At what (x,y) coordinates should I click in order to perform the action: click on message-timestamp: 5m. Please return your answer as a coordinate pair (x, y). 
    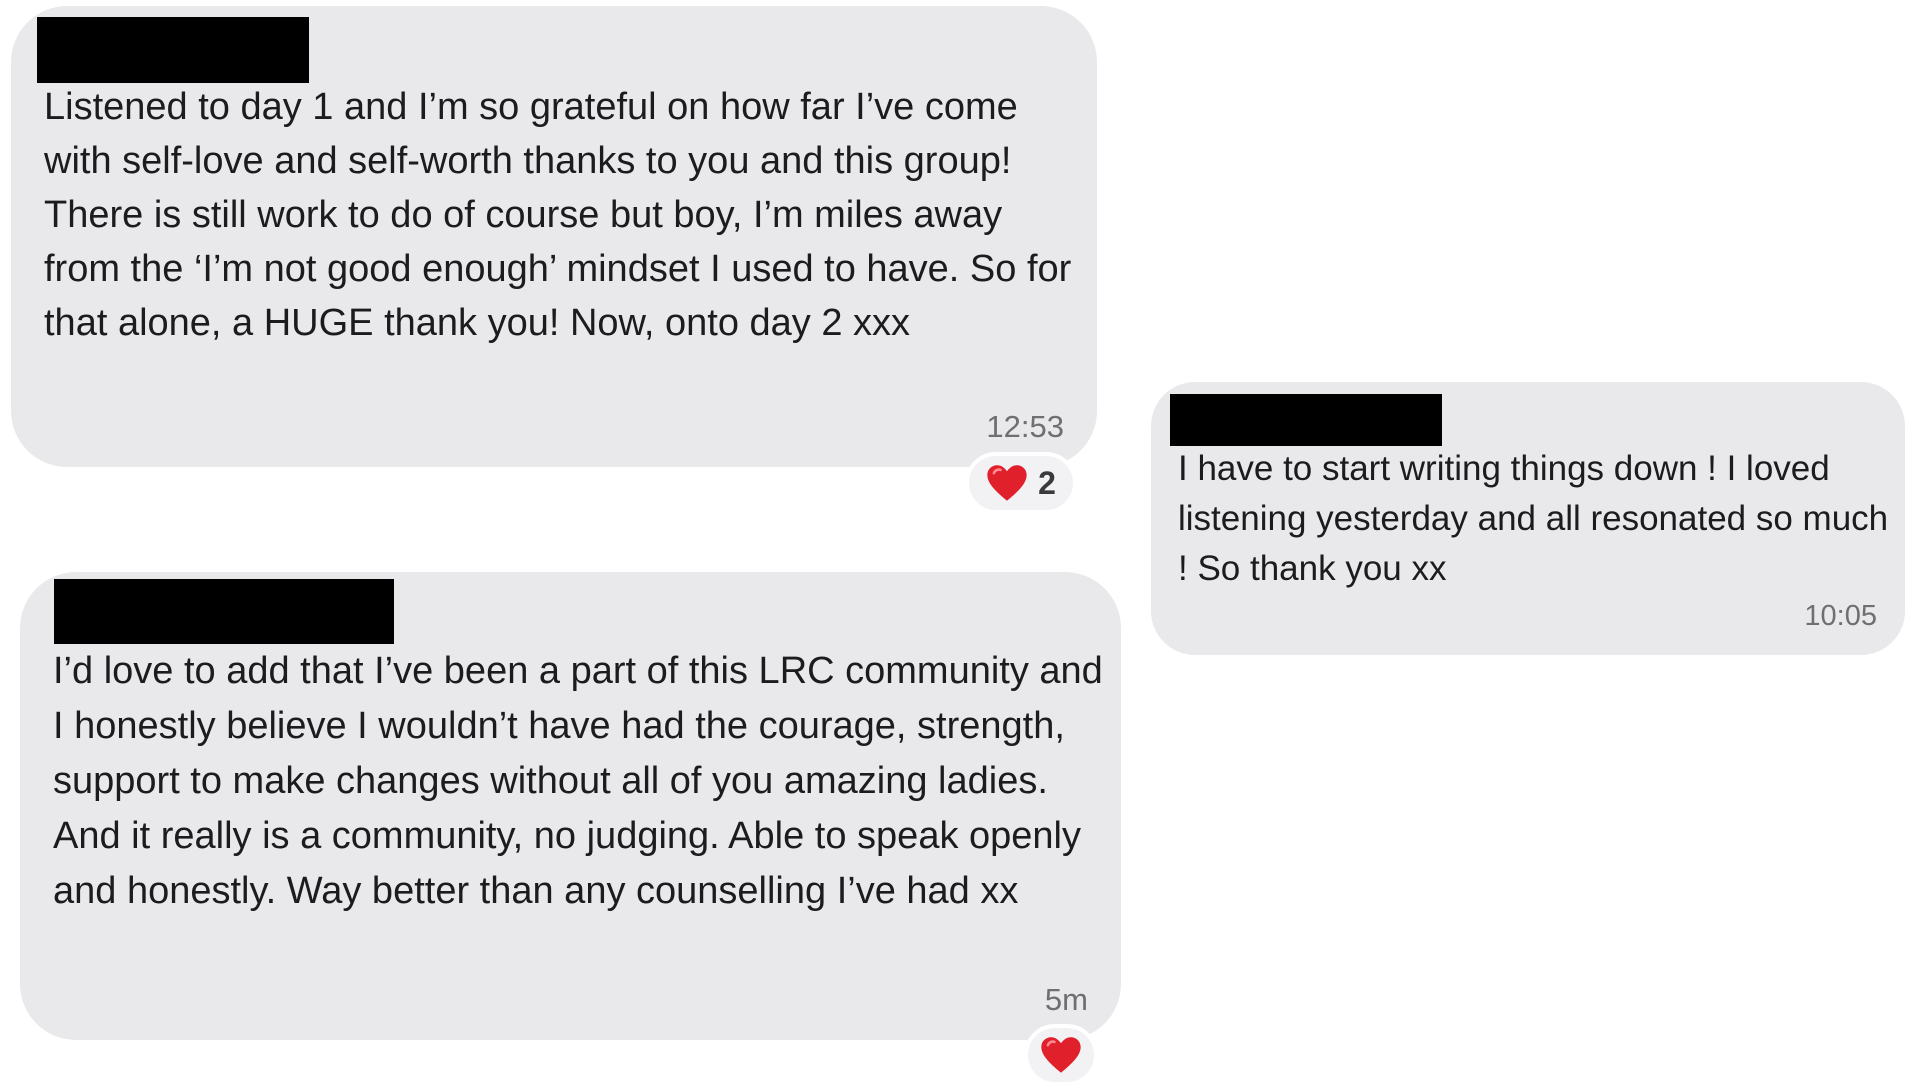
    Looking at the image, I should click on (1066, 999).